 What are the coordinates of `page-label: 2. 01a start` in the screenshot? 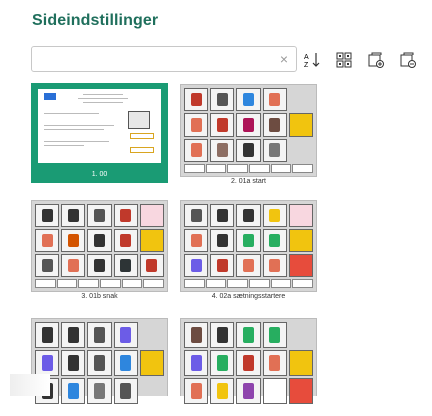 It's located at (248, 181).